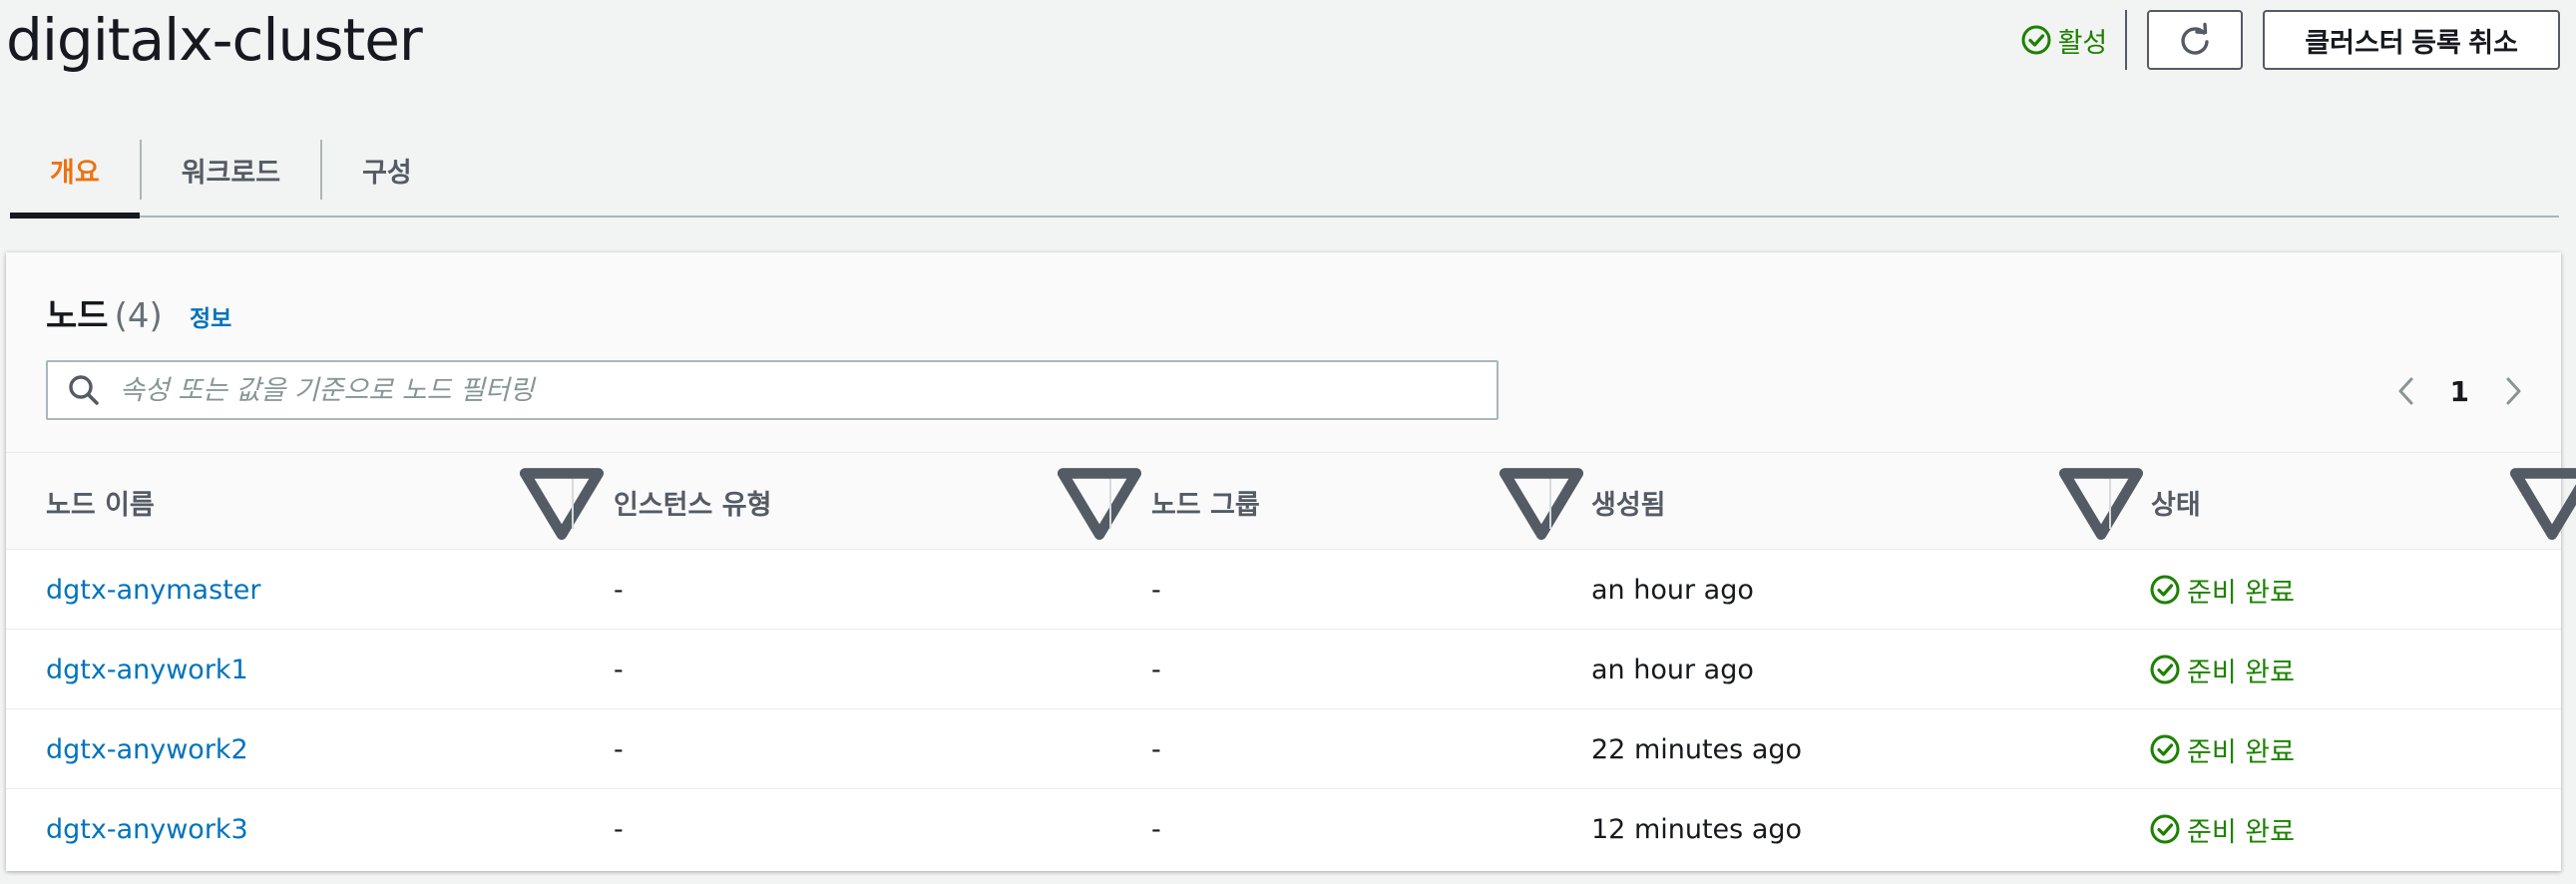 Image resolution: width=2576 pixels, height=884 pixels. I want to click on cluster-status: 활성, so click(2073, 40).